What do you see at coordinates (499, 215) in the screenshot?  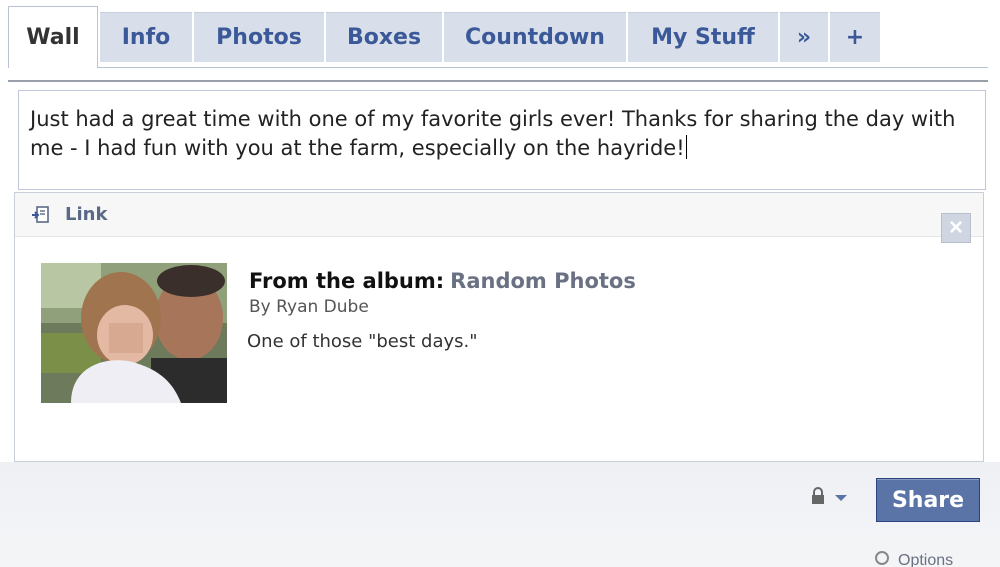 I see `attachment-header: Link` at bounding box center [499, 215].